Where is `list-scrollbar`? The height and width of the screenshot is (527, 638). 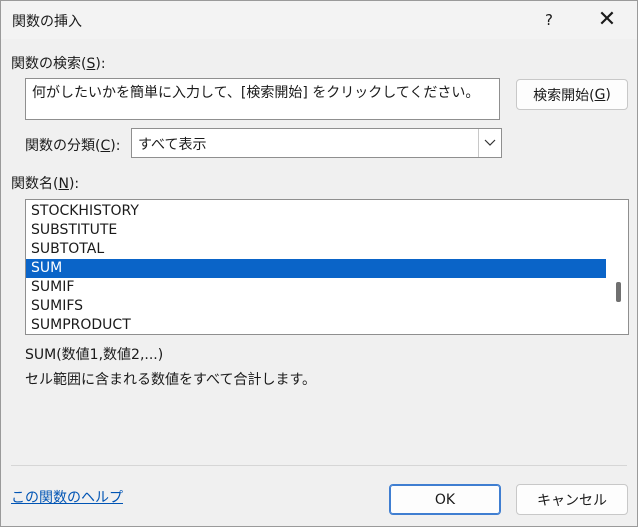 list-scrollbar is located at coordinates (618, 267).